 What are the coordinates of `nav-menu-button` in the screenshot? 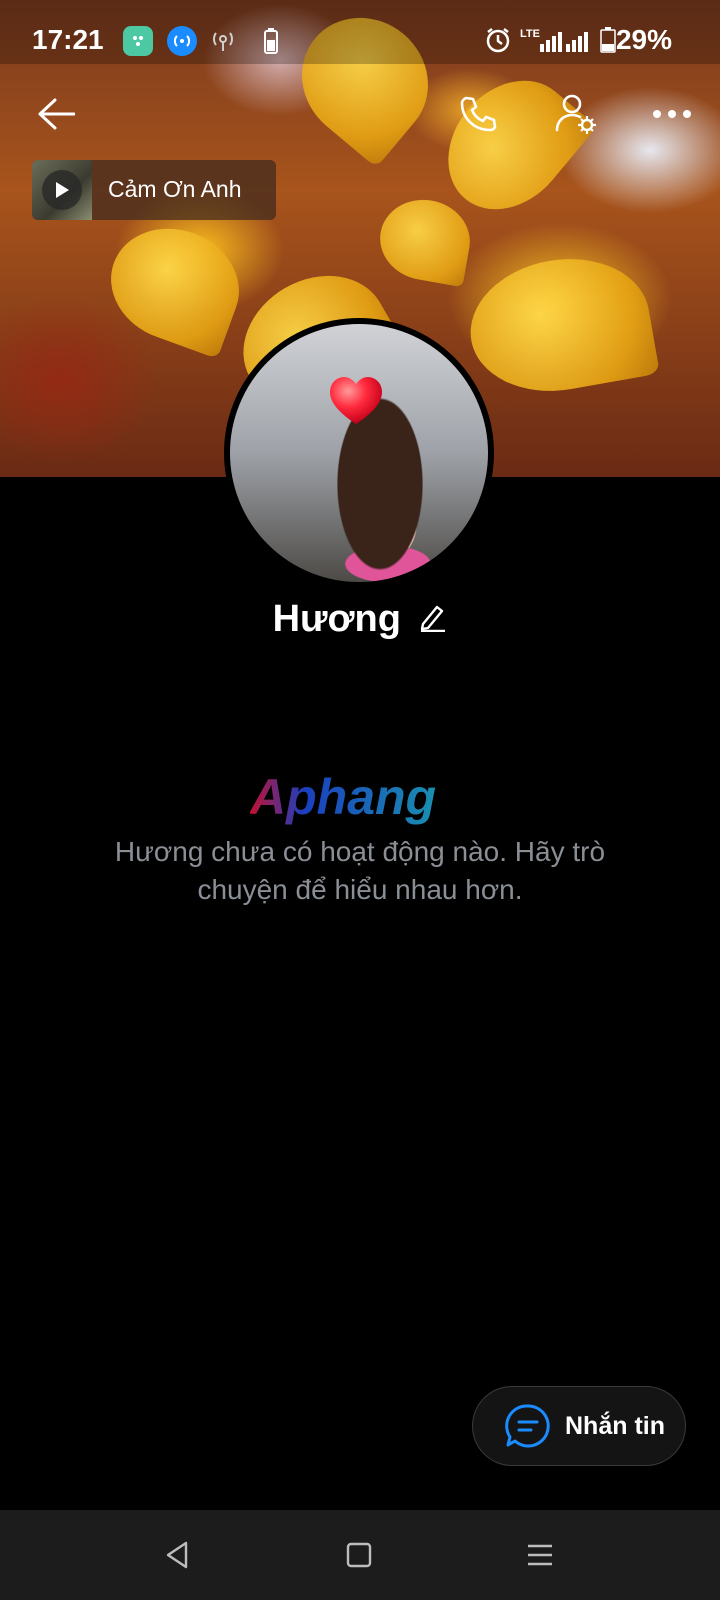 It's located at (540, 1555).